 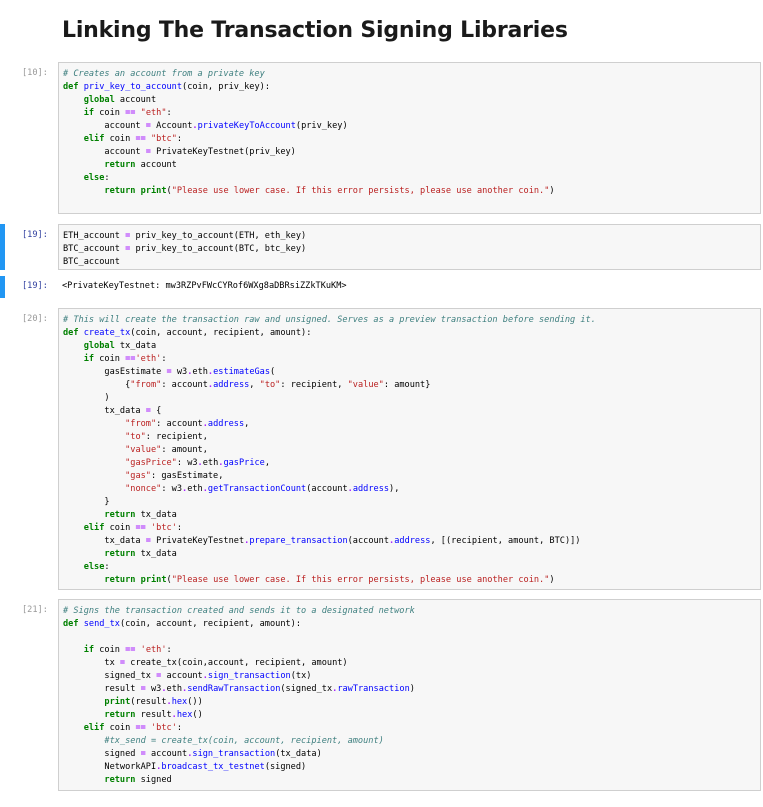 I want to click on code-token: (tx_data), so click(x=298, y=754).